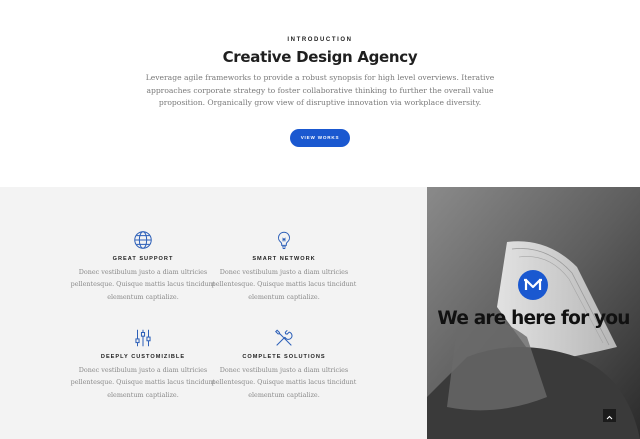 The width and height of the screenshot is (640, 439). I want to click on tools-icon, so click(284, 338).